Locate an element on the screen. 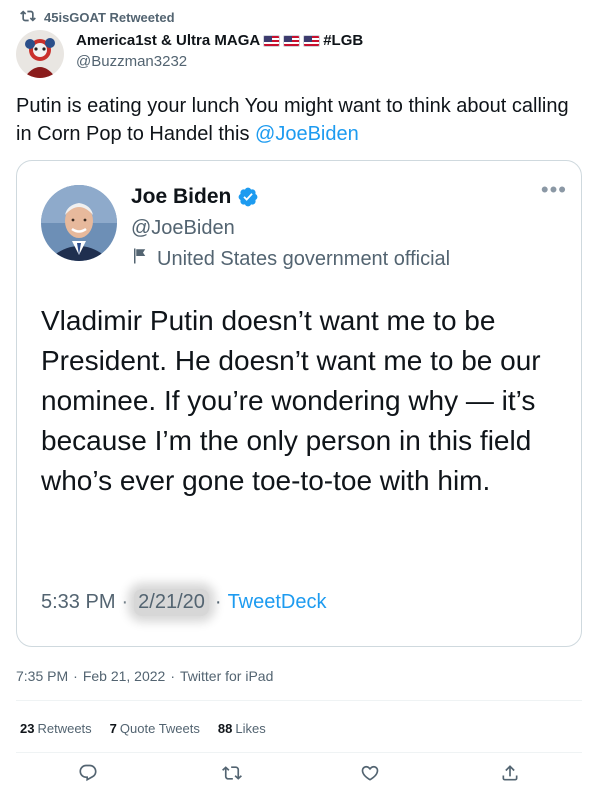  quoted-author-name-text: Joe Biden is located at coordinates (181, 196).